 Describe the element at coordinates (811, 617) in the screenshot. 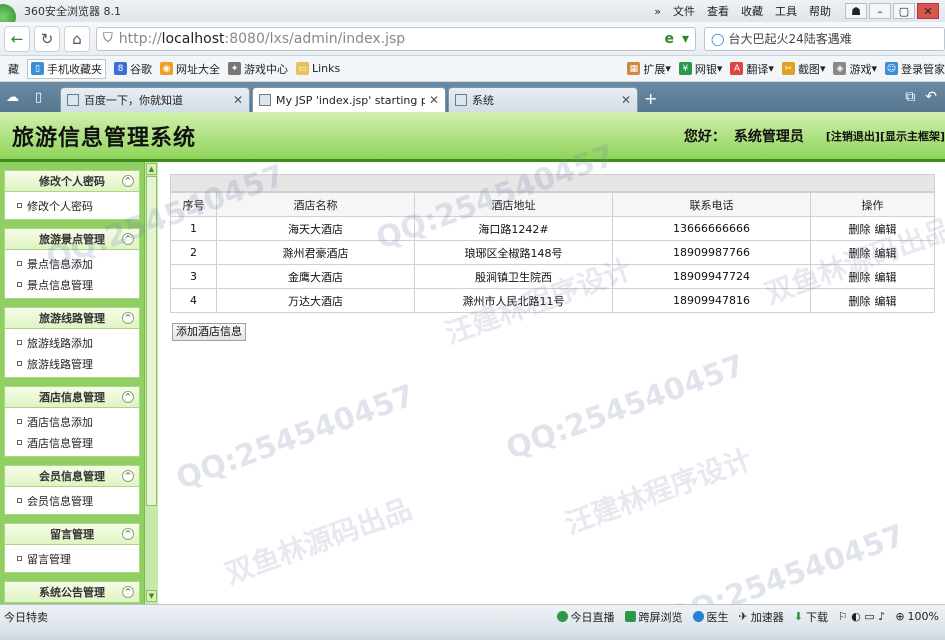

I see `status-download: ⬇ 下载` at that location.